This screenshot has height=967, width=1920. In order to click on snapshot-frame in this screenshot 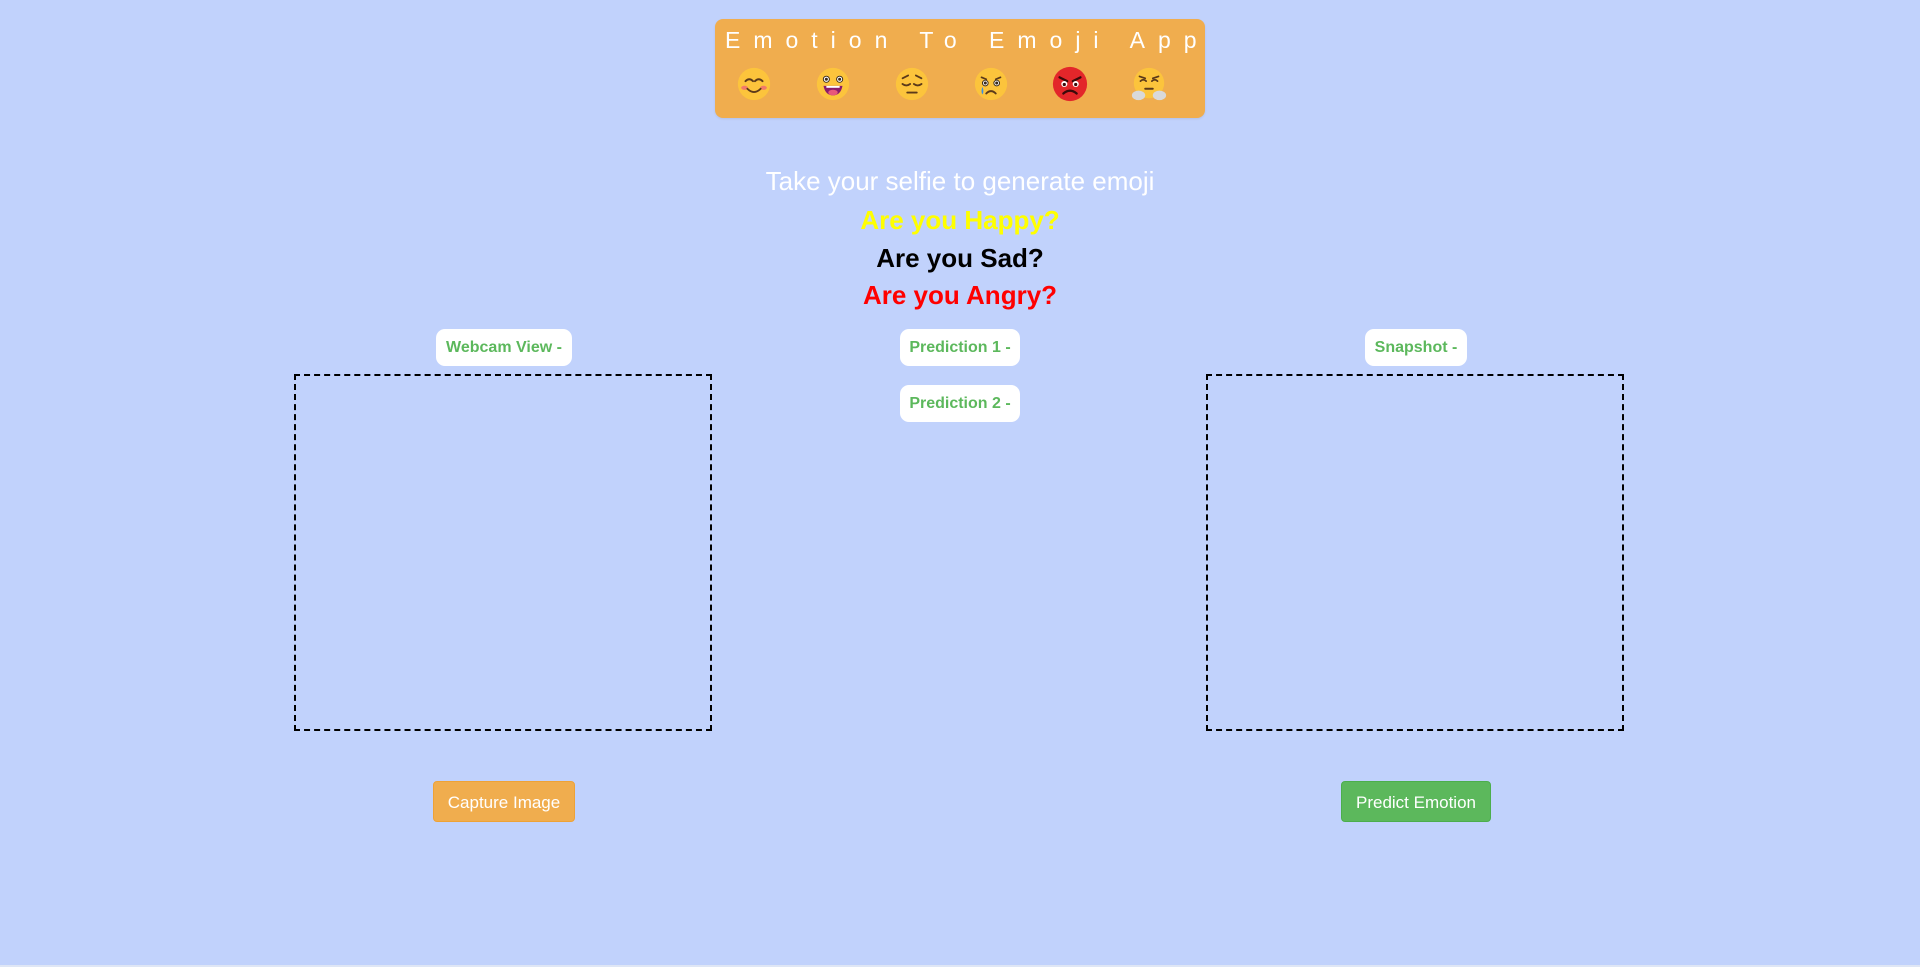, I will do `click(1415, 552)`.